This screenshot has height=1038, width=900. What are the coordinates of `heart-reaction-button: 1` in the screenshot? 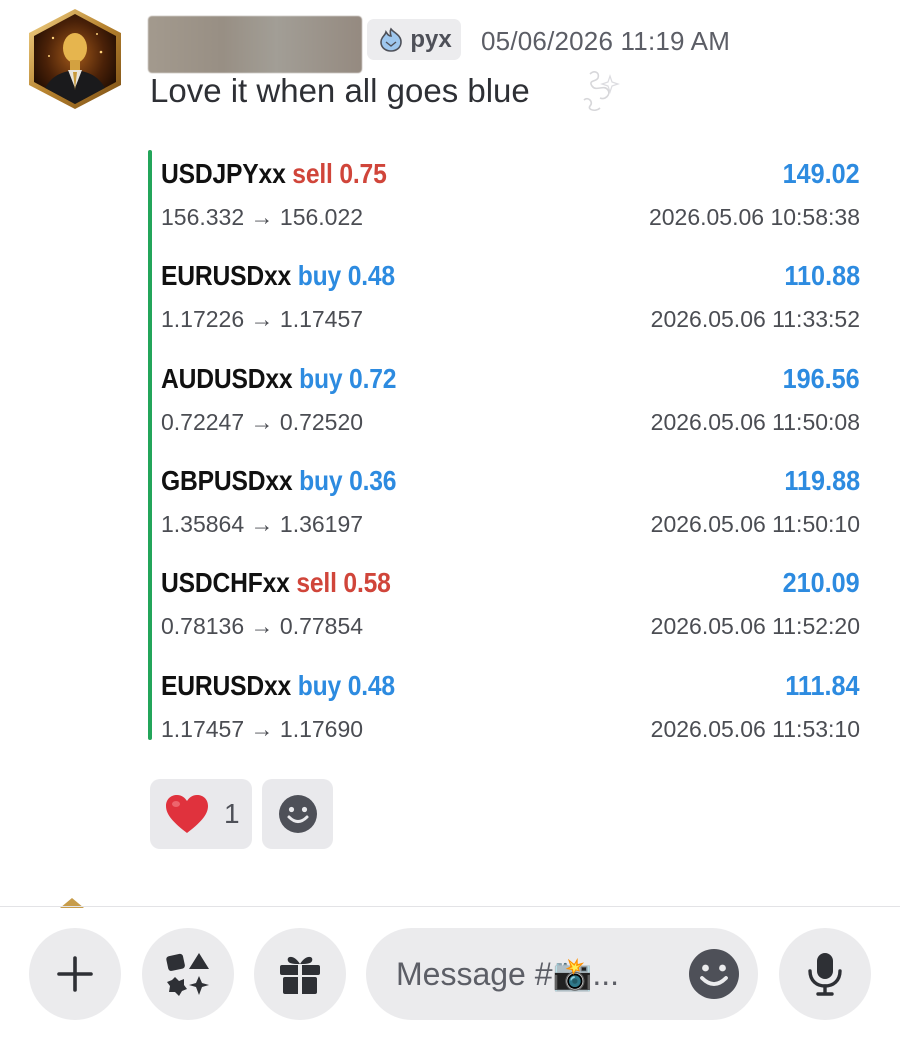 It's located at (201, 814).